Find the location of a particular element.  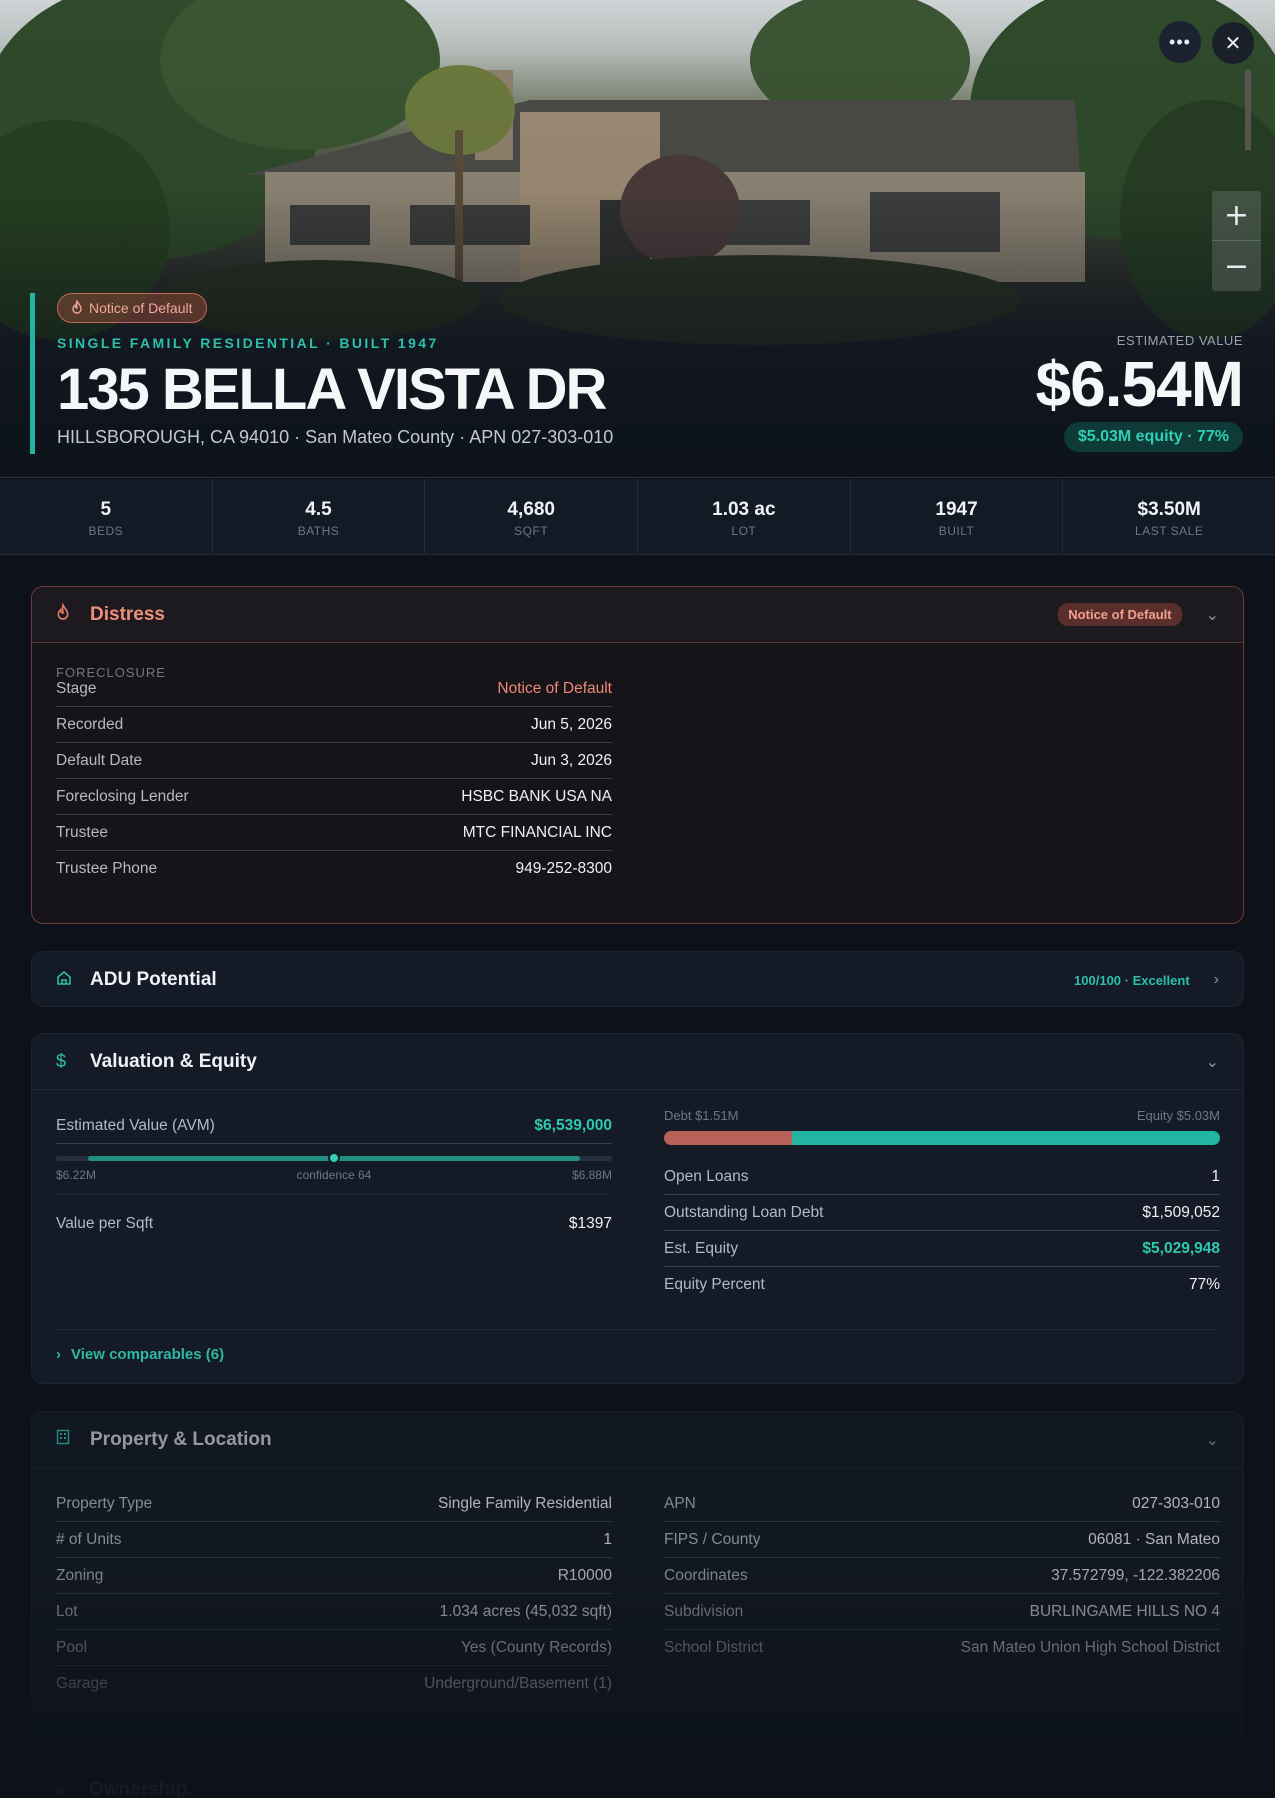

avm-row: Estimated Value (AVM) $6,539,000 is located at coordinates (334, 1126).